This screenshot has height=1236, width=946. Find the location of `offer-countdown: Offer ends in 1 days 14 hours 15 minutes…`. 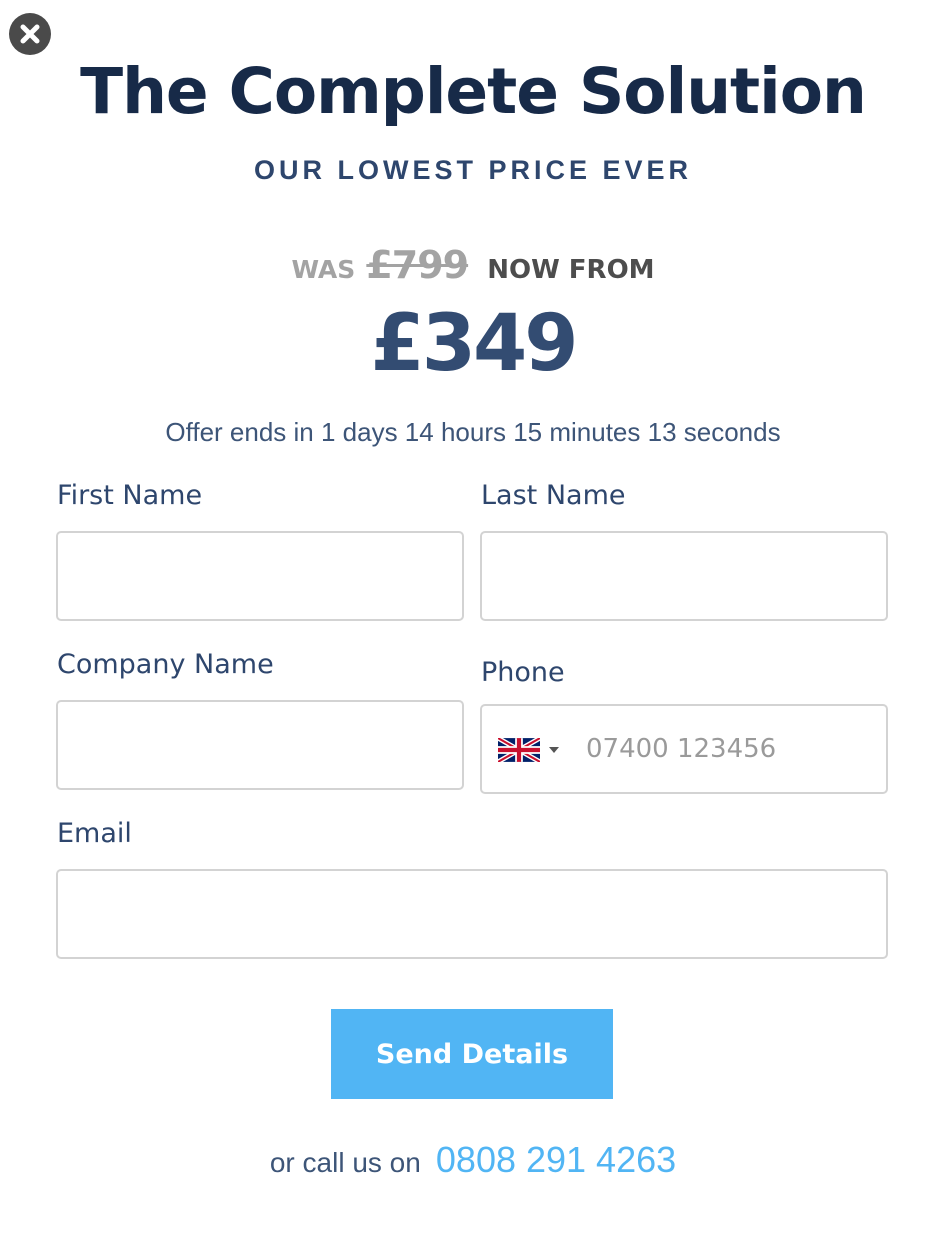

offer-countdown: Offer ends in 1 days 14 hours 15 minutes… is located at coordinates (473, 432).